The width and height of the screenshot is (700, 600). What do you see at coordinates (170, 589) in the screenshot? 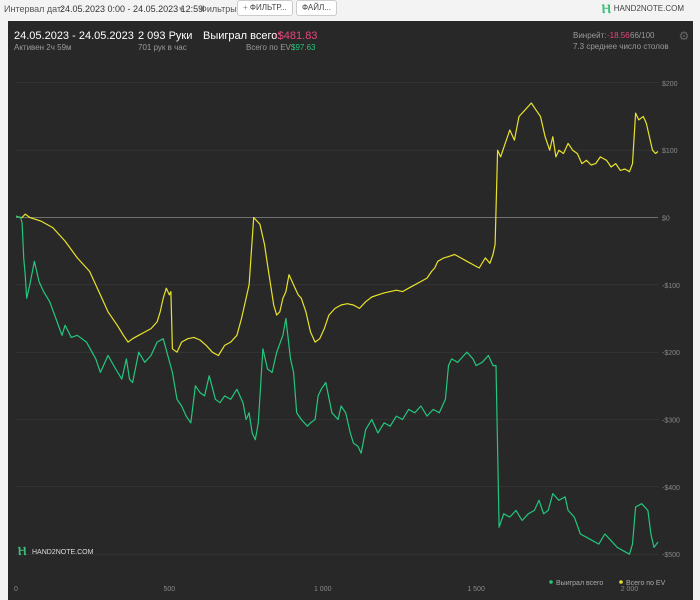
I see `x-tick-label: 500` at bounding box center [170, 589].